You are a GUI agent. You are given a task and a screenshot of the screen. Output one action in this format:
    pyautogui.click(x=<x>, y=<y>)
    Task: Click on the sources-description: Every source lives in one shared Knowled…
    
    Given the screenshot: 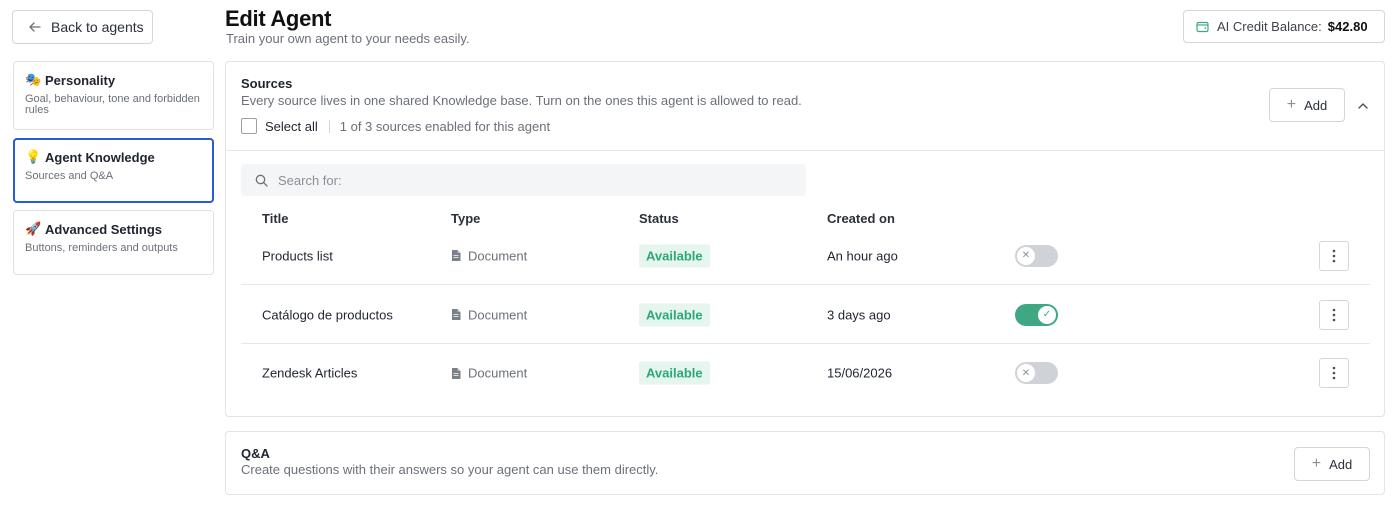 What is the action you would take?
    pyautogui.click(x=521, y=100)
    